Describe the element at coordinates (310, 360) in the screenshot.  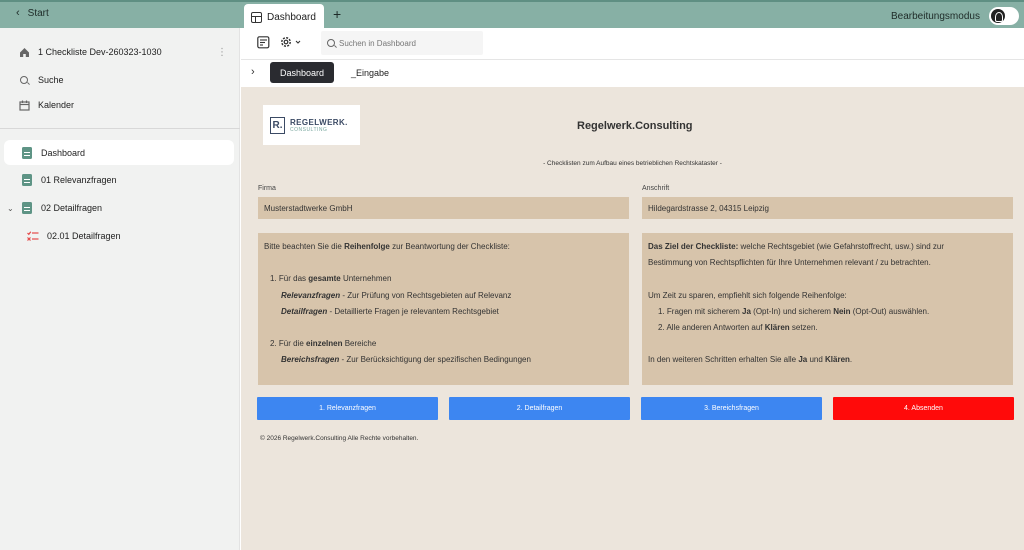
I see `term-bereichsfragen: Bereichsfragen` at that location.